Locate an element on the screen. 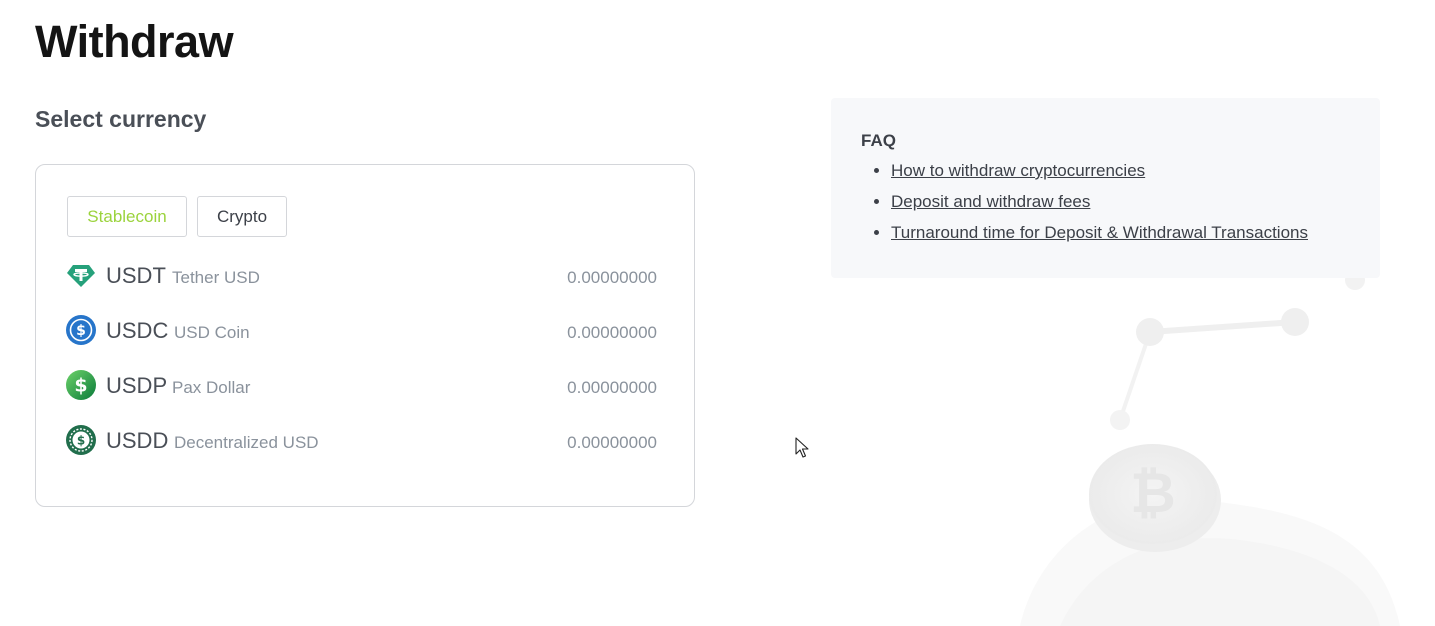 This screenshot has width=1435, height=626. currency-name: Decentralized USD is located at coordinates (246, 442).